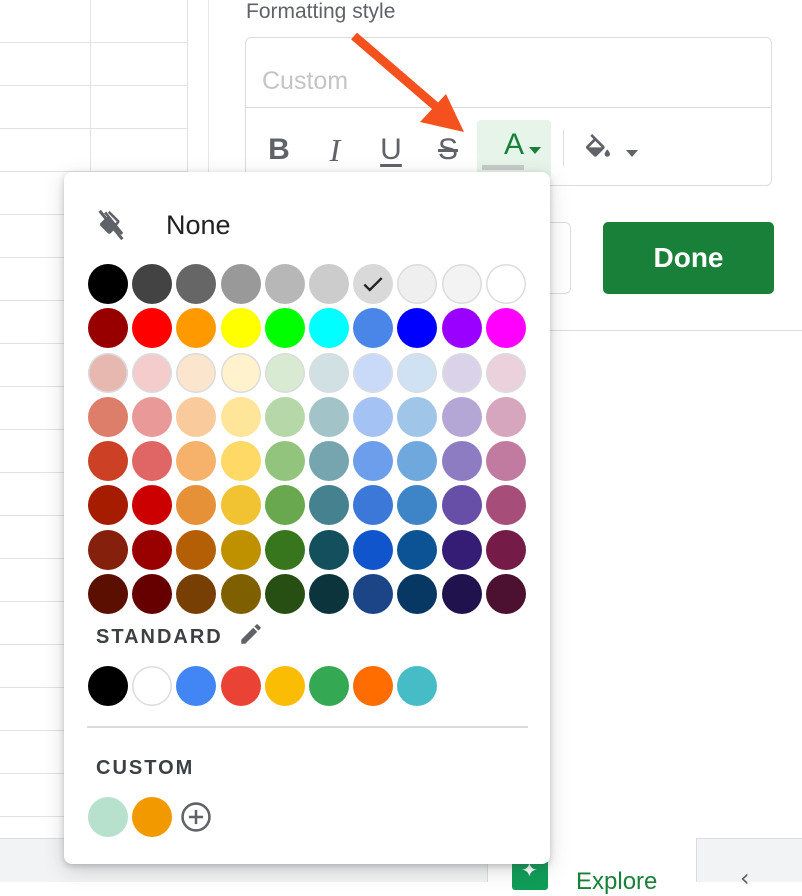  I want to click on fill-color-button, so click(613, 150).